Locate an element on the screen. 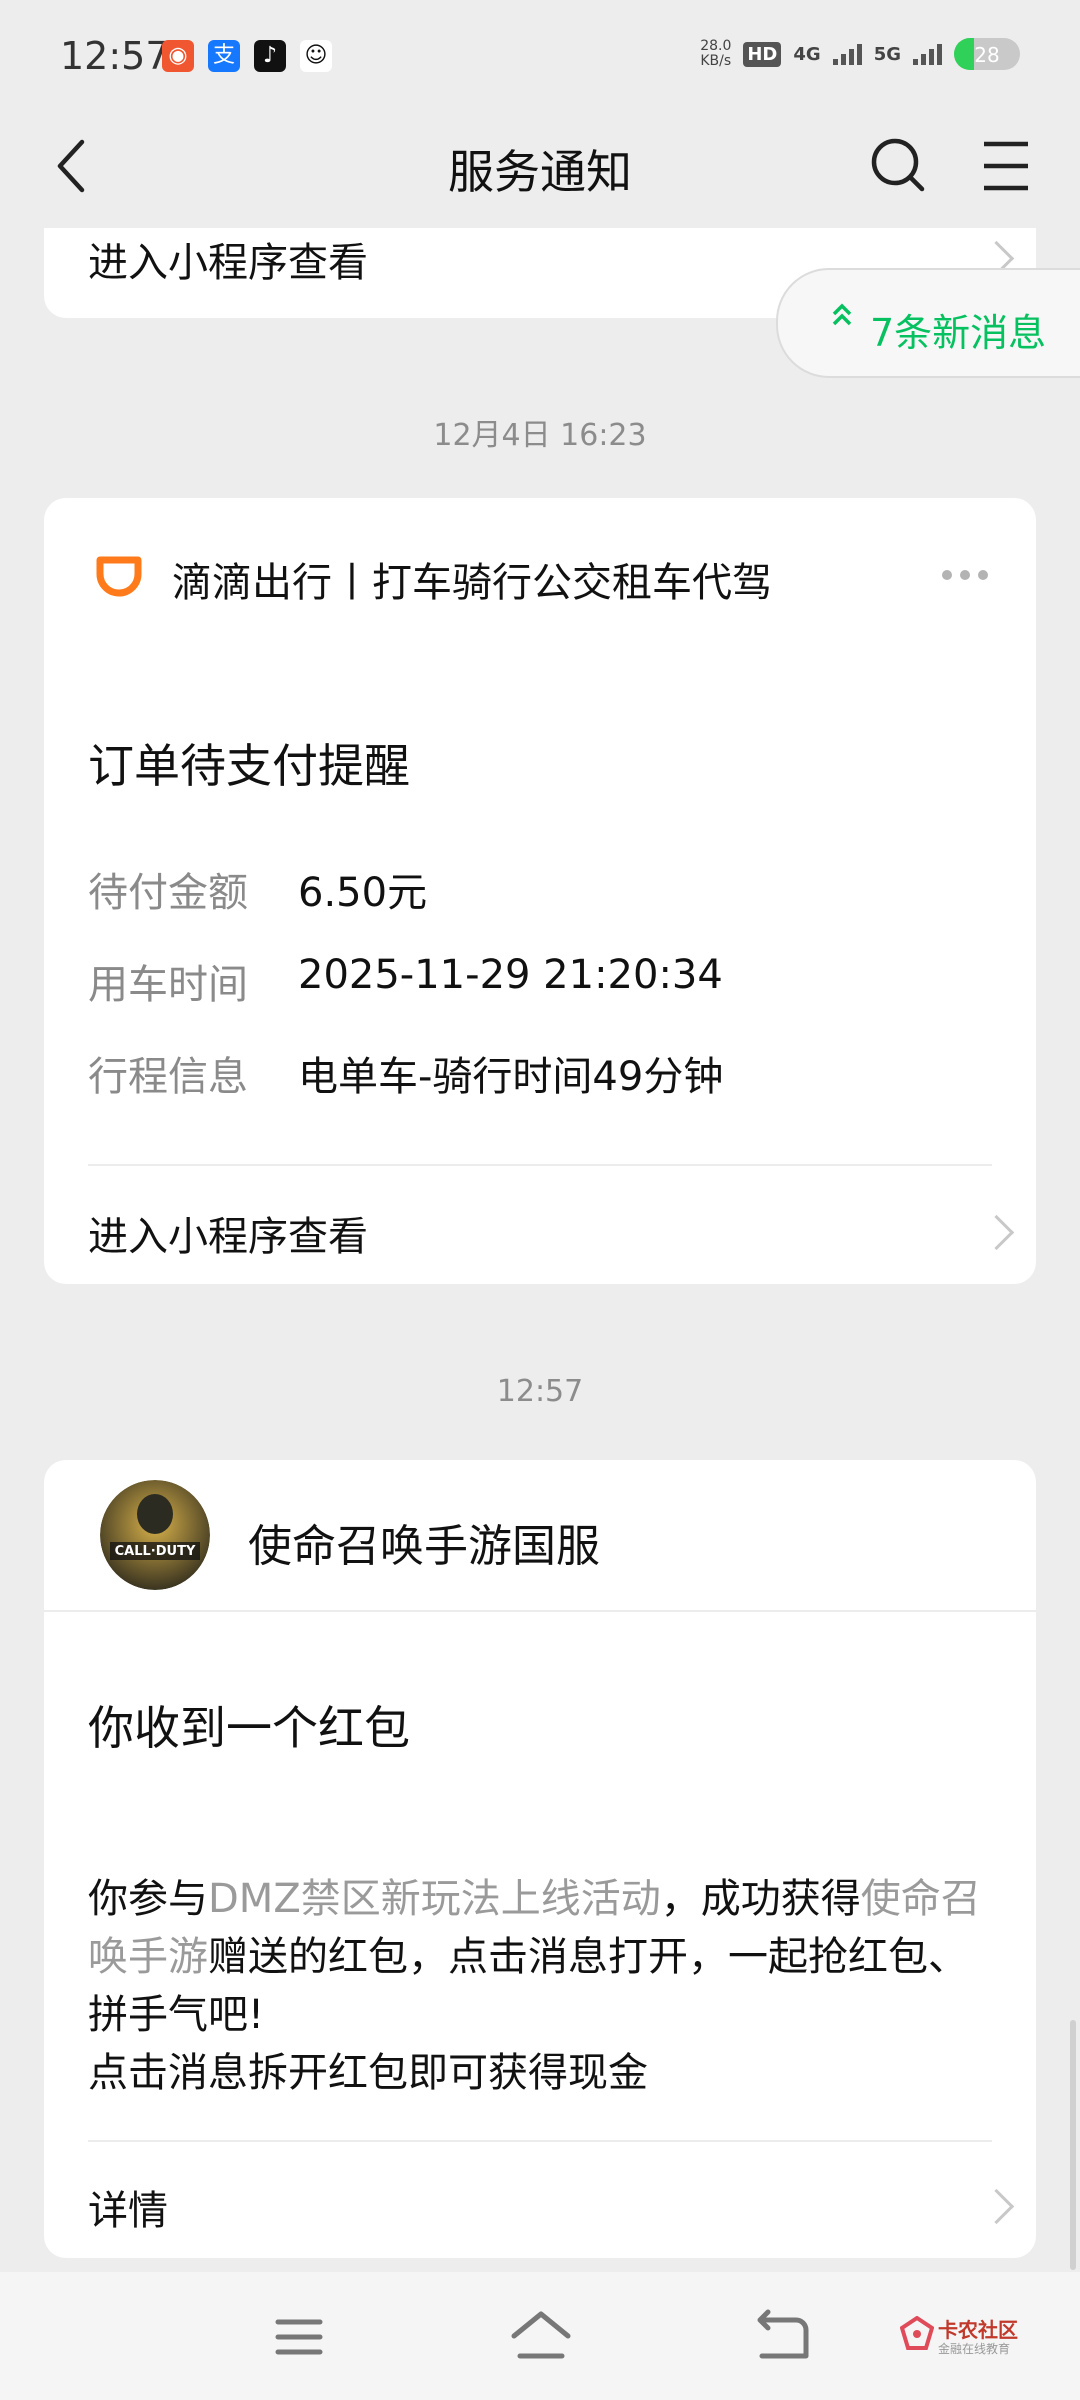 The width and height of the screenshot is (1080, 2400). network-5g: 5G is located at coordinates (887, 54).